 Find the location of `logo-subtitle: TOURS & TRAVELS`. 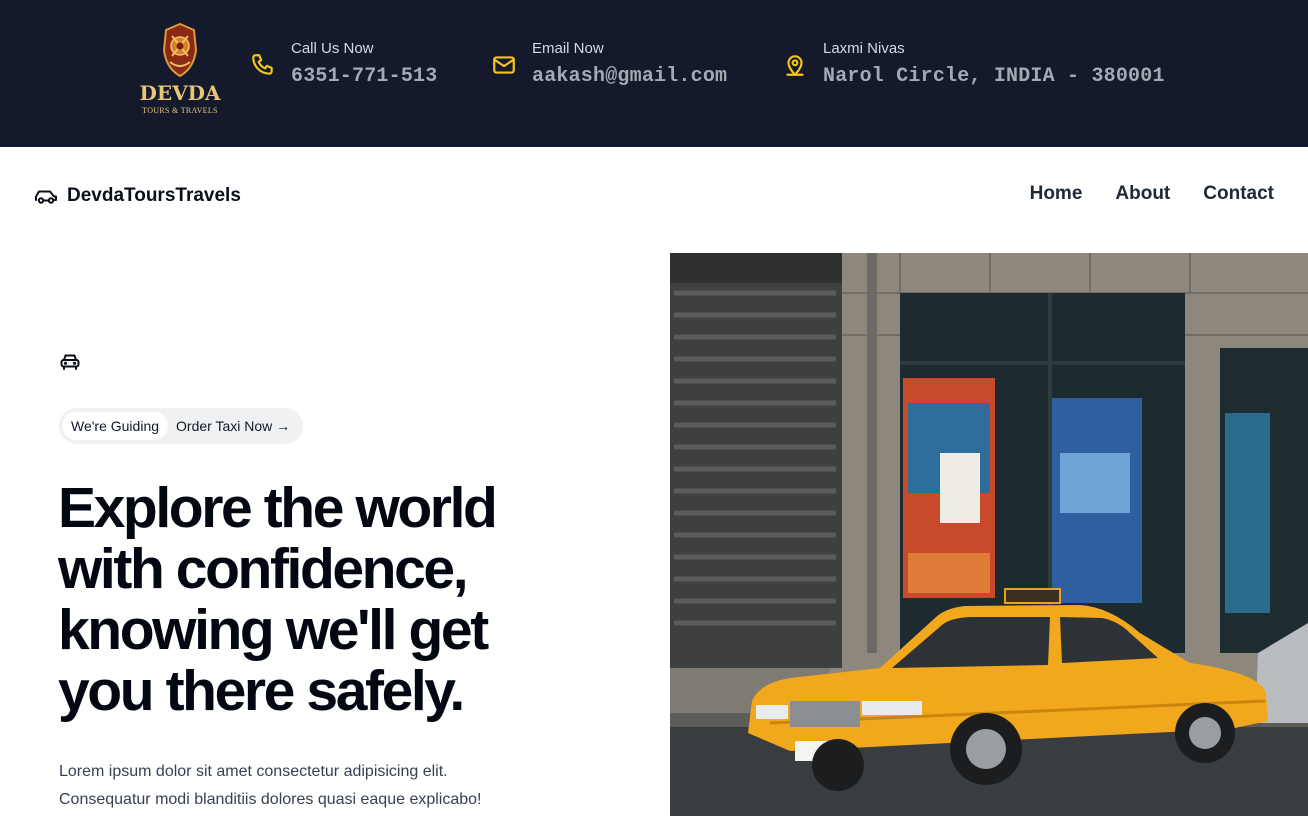

logo-subtitle: TOURS & TRAVELS is located at coordinates (180, 110).